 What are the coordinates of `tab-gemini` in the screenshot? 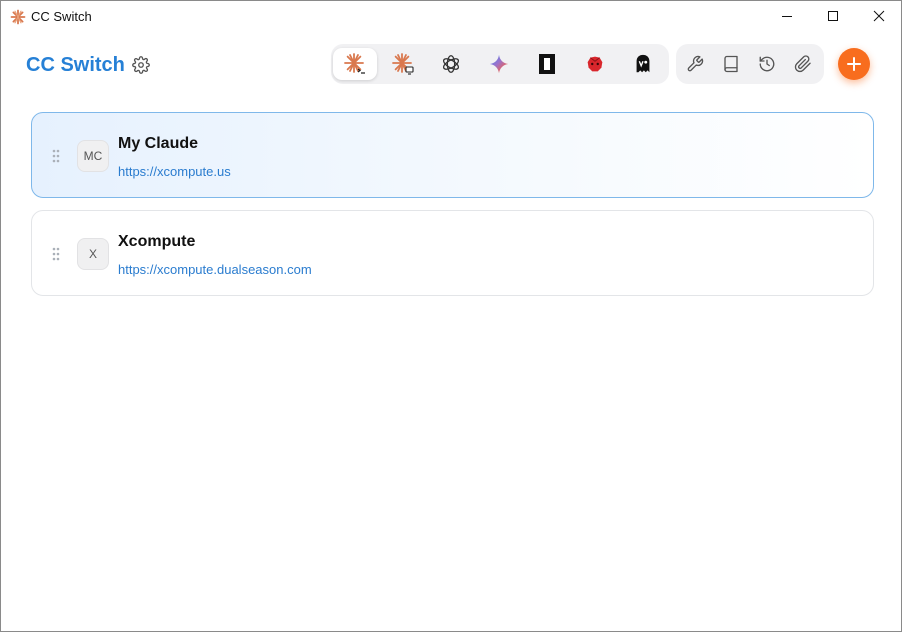 It's located at (499, 64).